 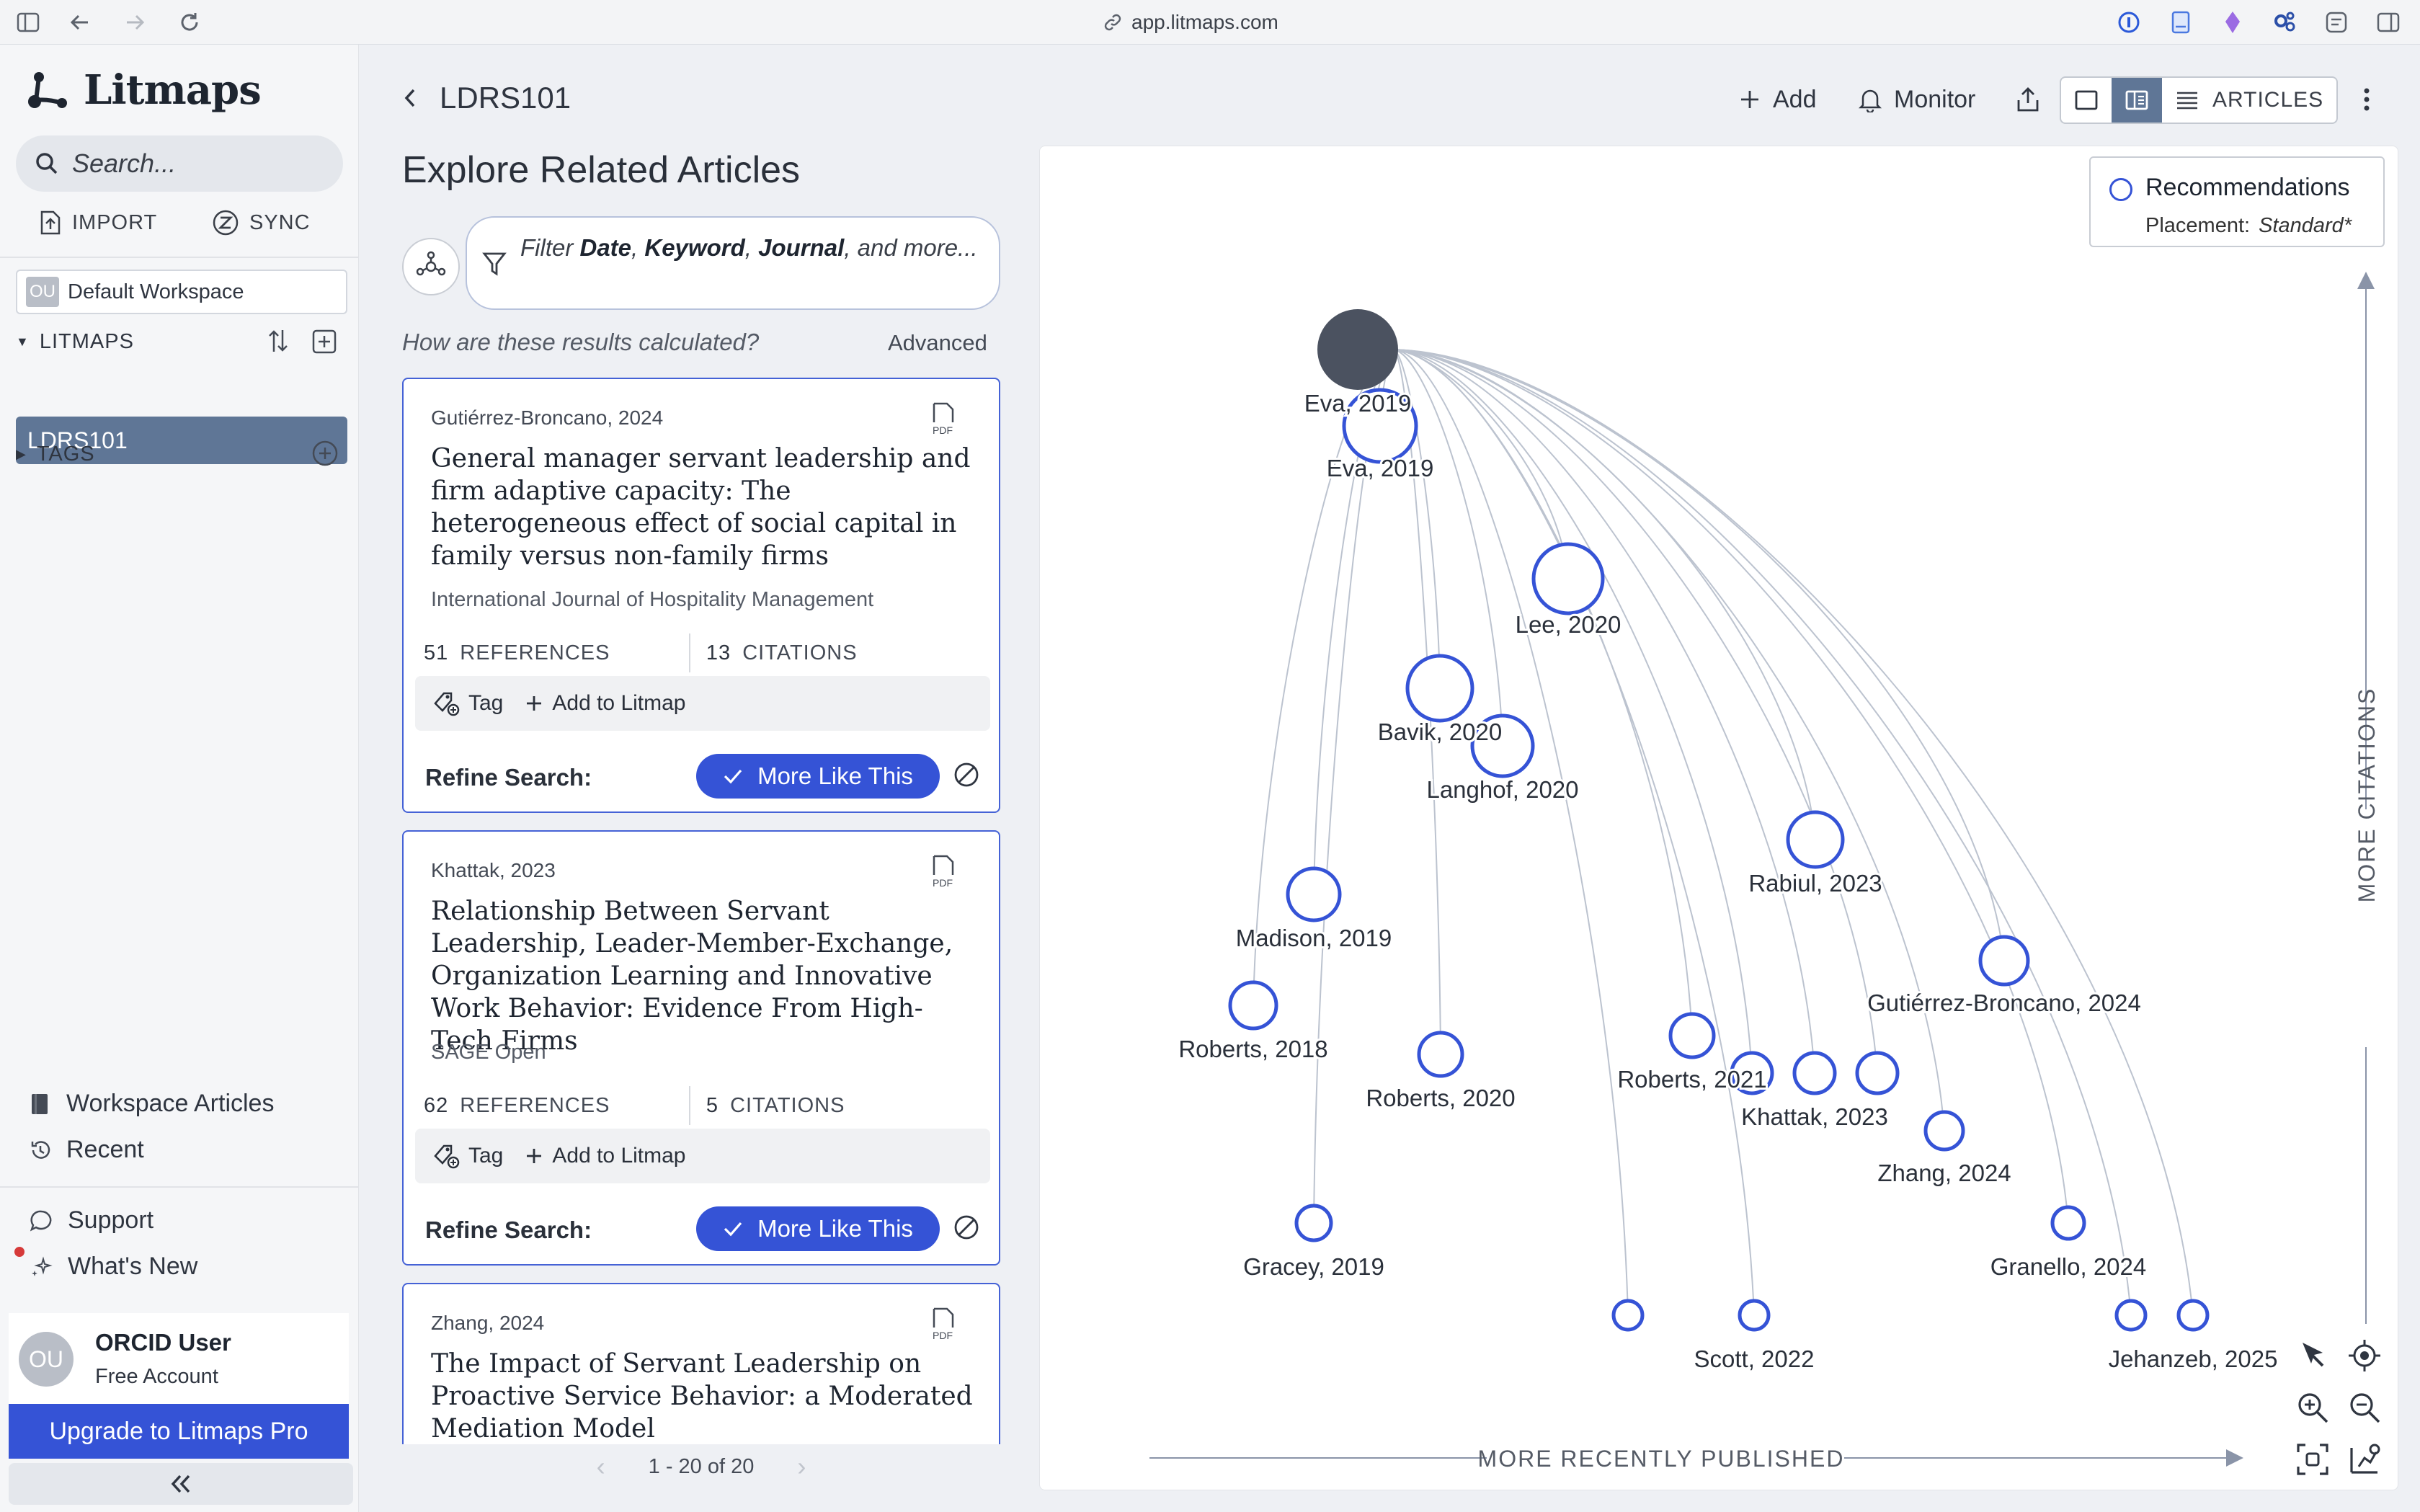 What do you see at coordinates (431, 267) in the screenshot?
I see `network-explore-button` at bounding box center [431, 267].